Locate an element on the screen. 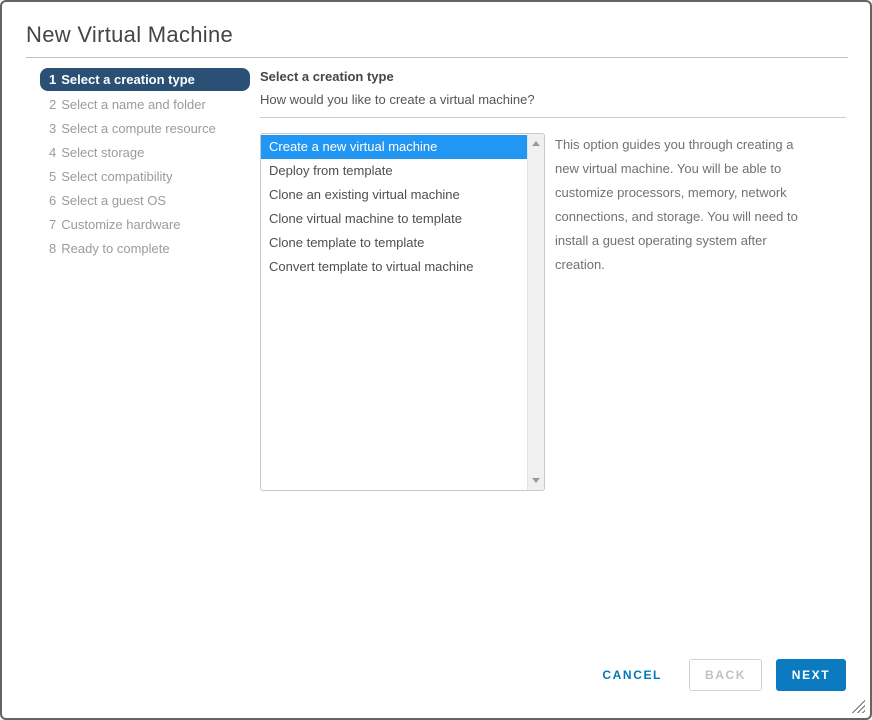 Image resolution: width=872 pixels, height=720 pixels. step-number: 6 is located at coordinates (53, 200).